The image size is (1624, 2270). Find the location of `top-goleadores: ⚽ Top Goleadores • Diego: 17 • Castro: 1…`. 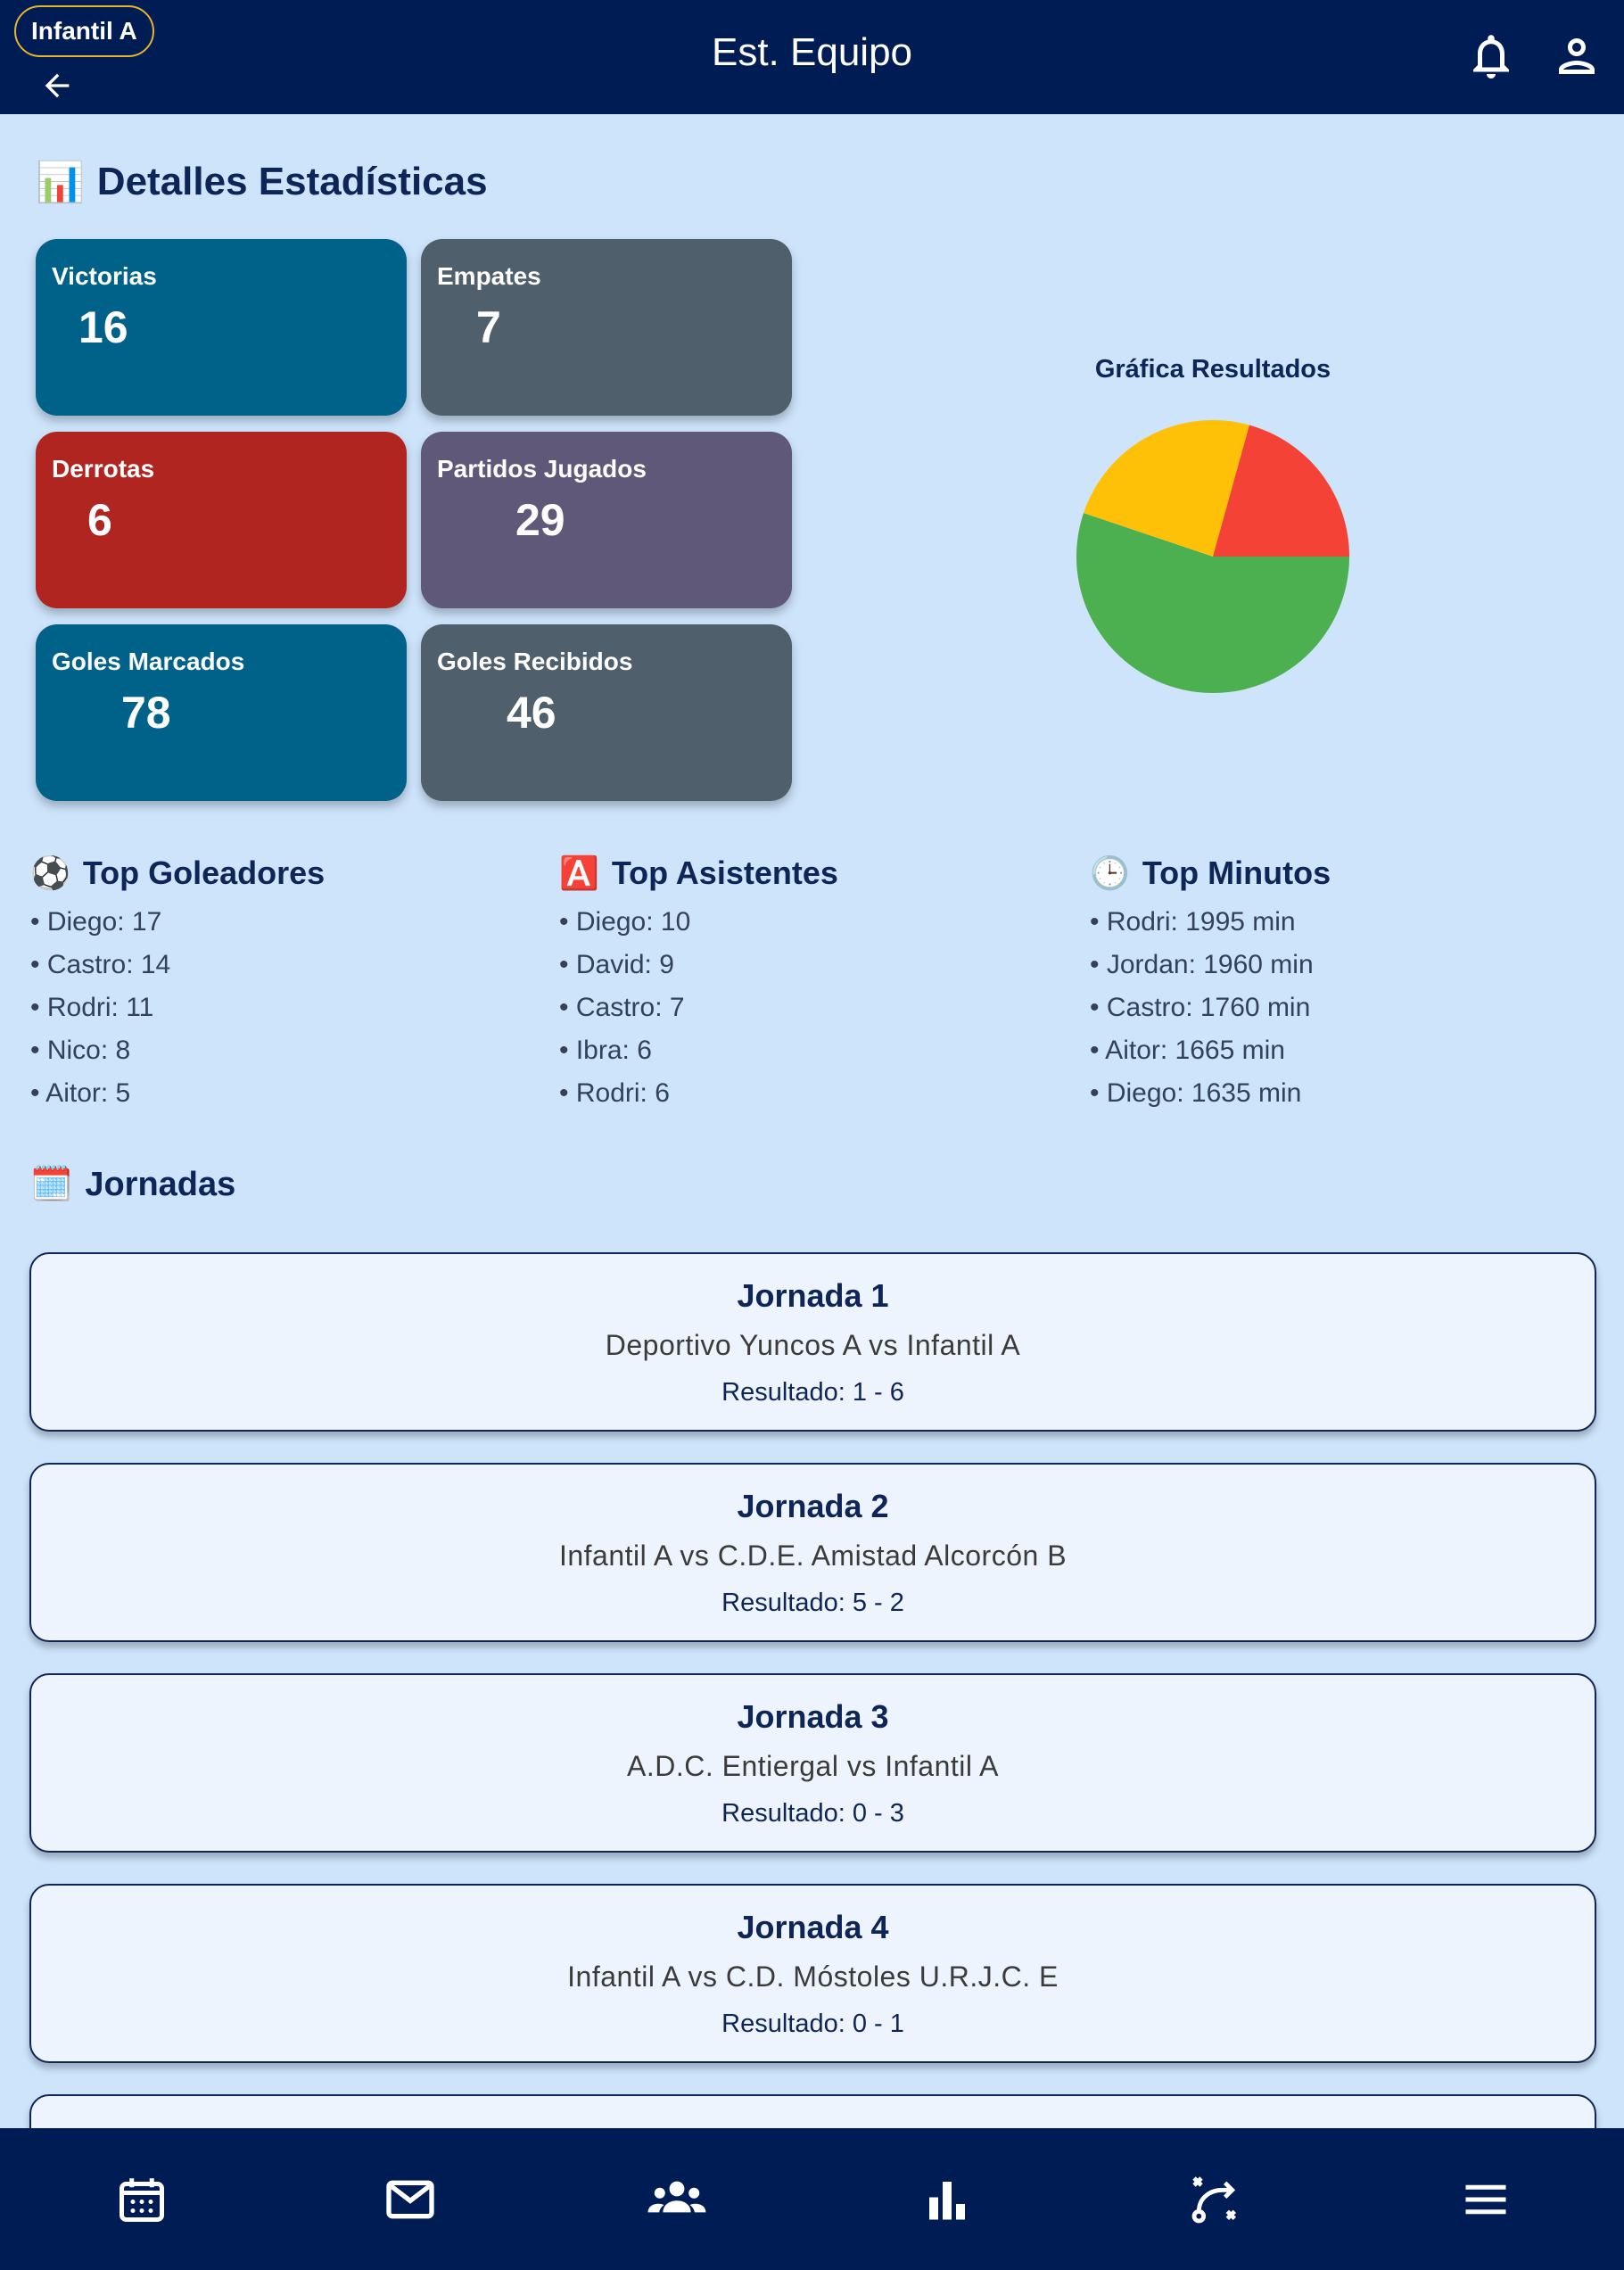

top-goleadores: ⚽ Top Goleadores • Diego: 17 • Castro: 1… is located at coordinates (280, 984).